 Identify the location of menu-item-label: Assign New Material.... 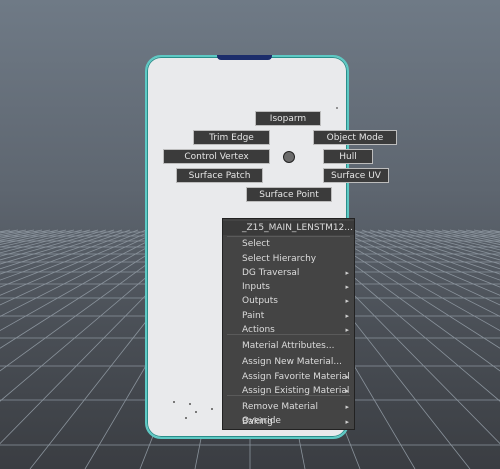
(292, 362).